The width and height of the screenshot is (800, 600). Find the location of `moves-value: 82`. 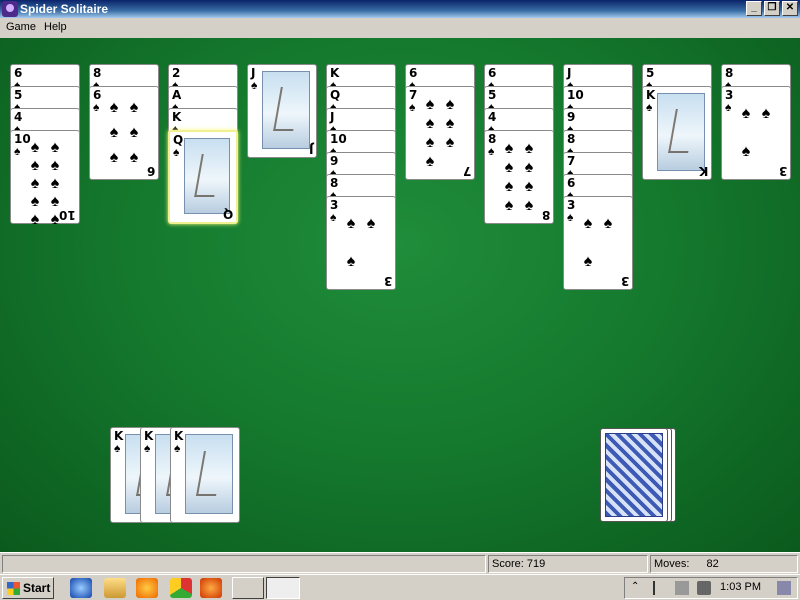

moves-value: 82 is located at coordinates (712, 564).